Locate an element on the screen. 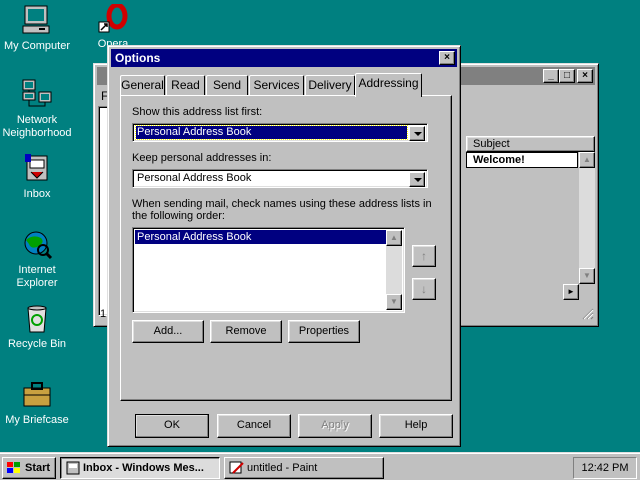  properties-button: Properties is located at coordinates (324, 331).